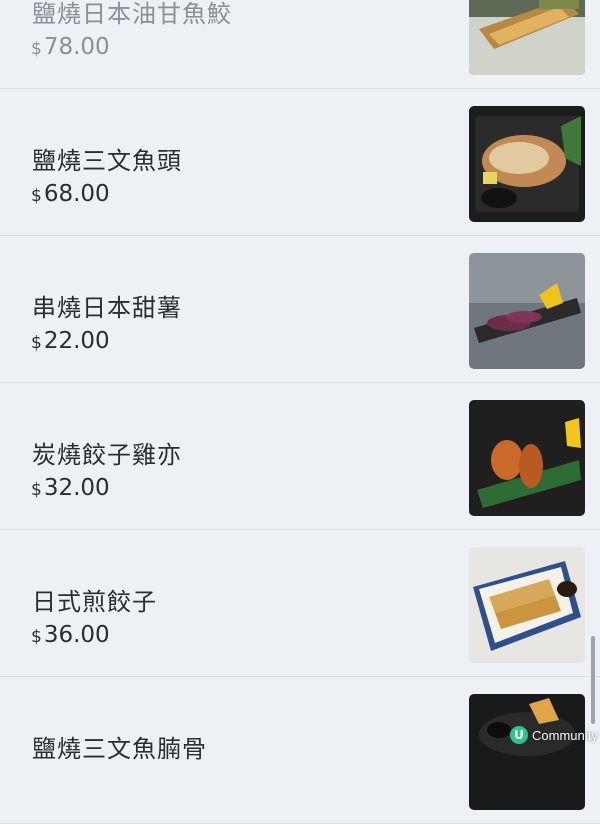 The height and width of the screenshot is (824, 600). I want to click on item-name: 串燒日本甜薯, so click(107, 308).